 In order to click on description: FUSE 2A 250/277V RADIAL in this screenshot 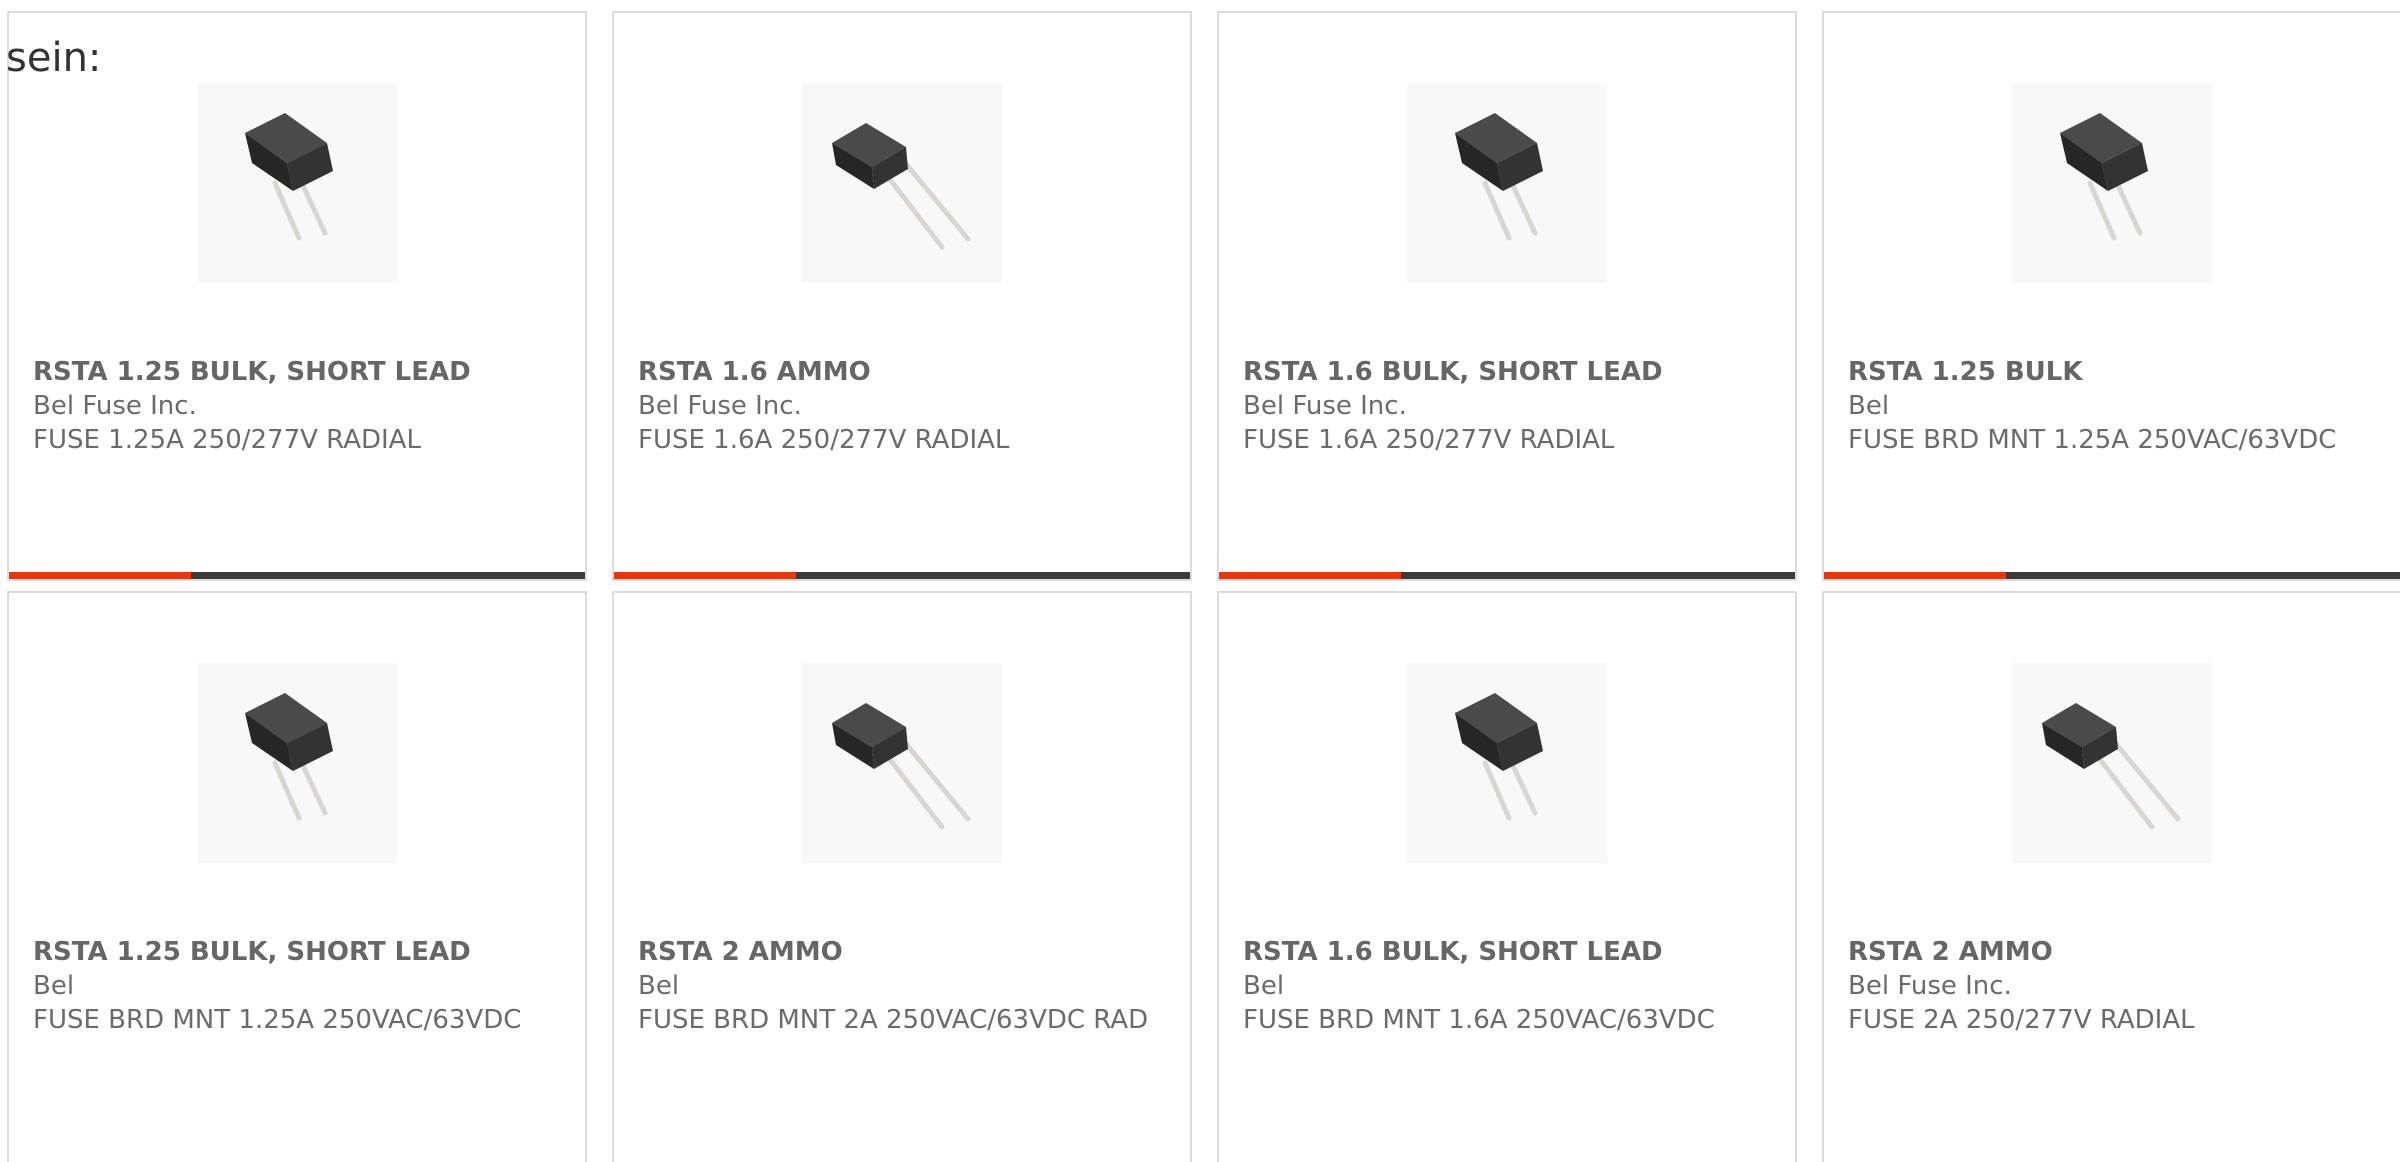, I will do `click(2021, 1020)`.